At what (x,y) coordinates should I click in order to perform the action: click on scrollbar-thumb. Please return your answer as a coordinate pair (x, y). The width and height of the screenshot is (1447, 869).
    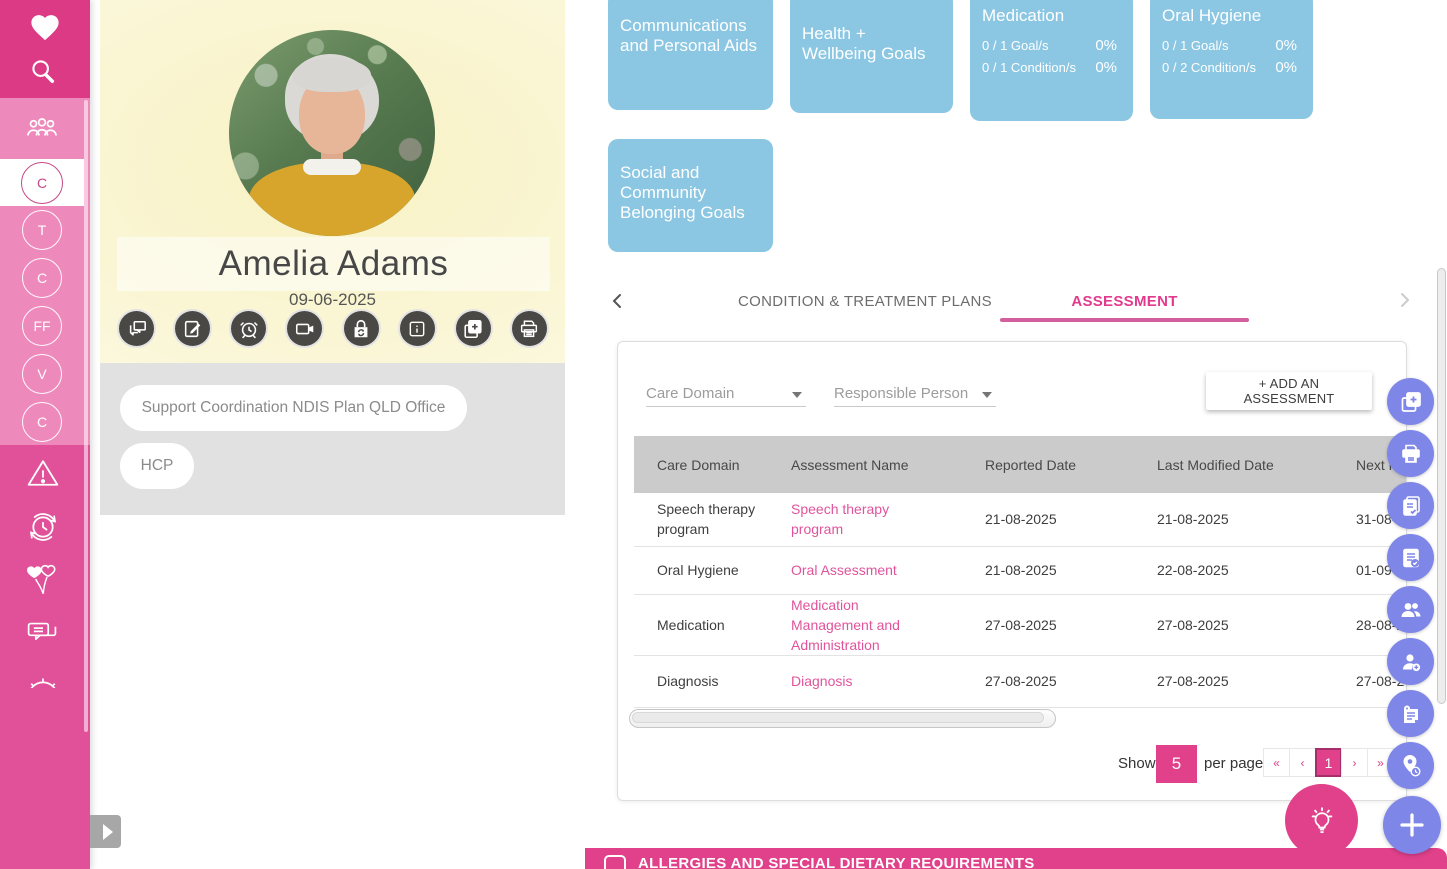
    Looking at the image, I should click on (838, 717).